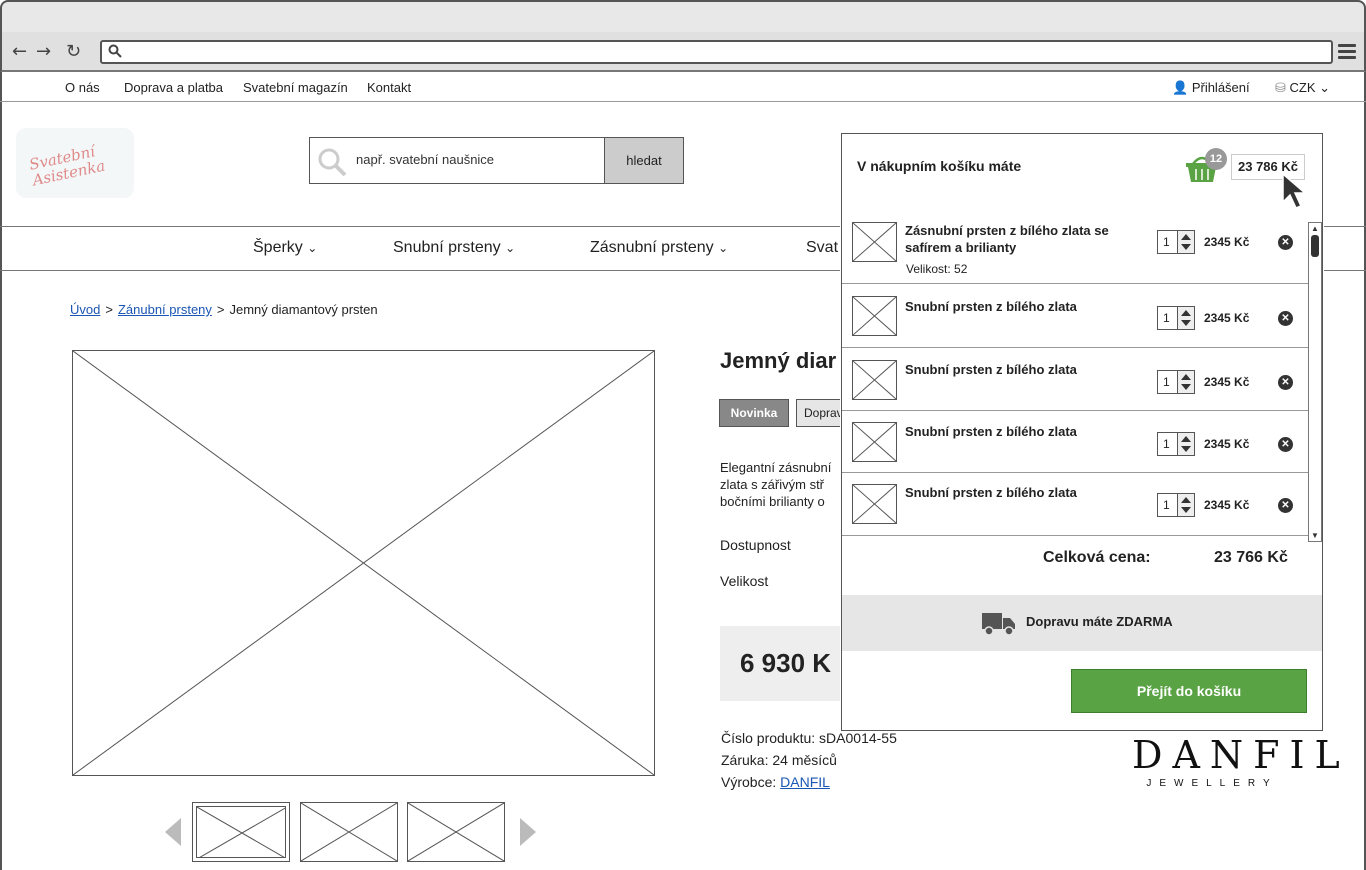  Describe the element at coordinates (454, 248) in the screenshot. I see `nav-item-wedding-rings: Snubní prsteny ⌄` at that location.